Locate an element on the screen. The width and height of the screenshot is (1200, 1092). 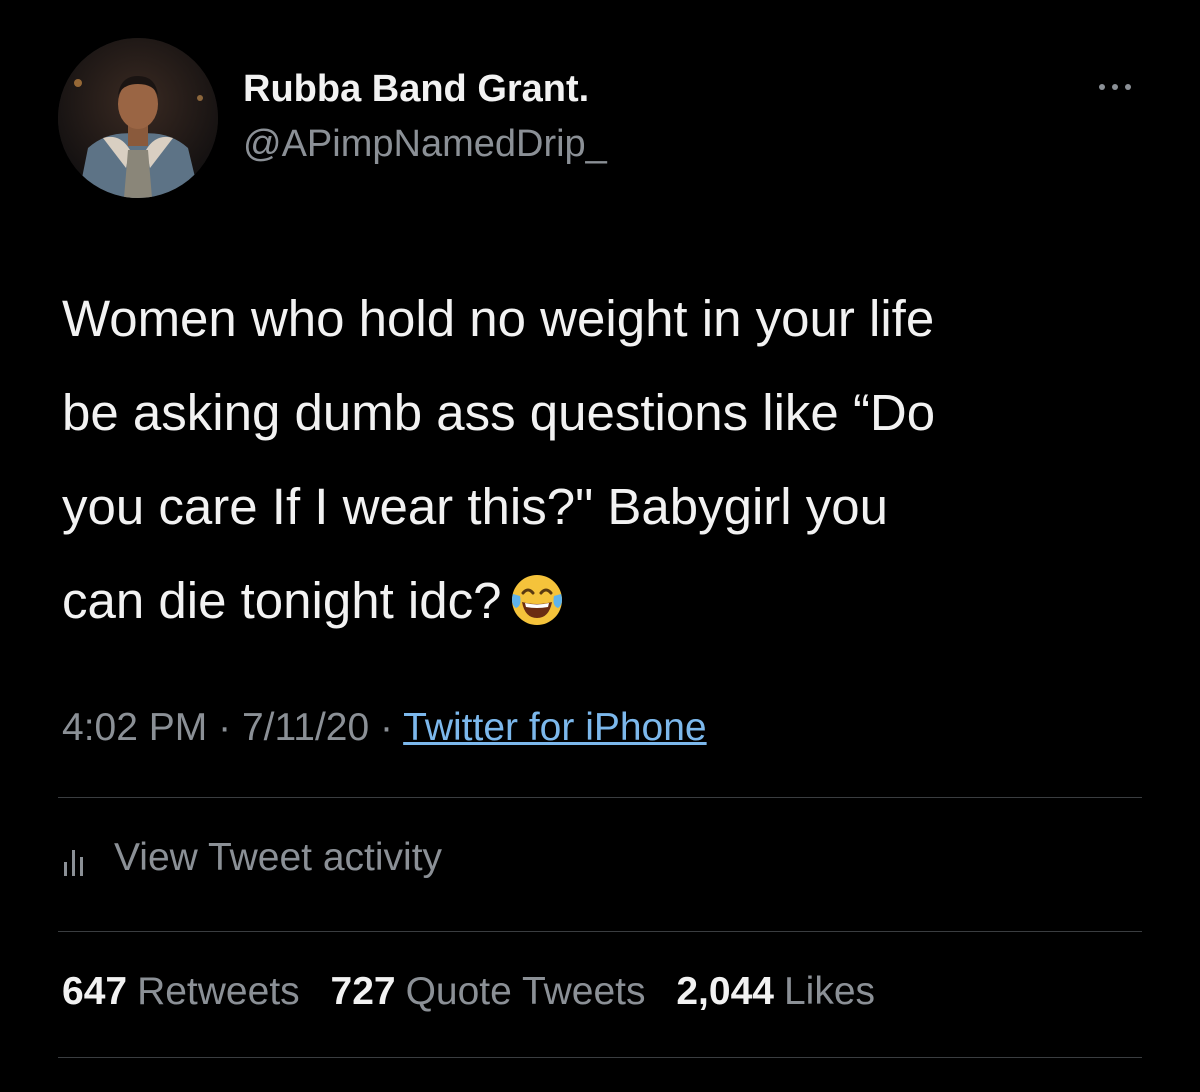
tweet-source-link: Twitter for iPhone is located at coordinates (554, 727).